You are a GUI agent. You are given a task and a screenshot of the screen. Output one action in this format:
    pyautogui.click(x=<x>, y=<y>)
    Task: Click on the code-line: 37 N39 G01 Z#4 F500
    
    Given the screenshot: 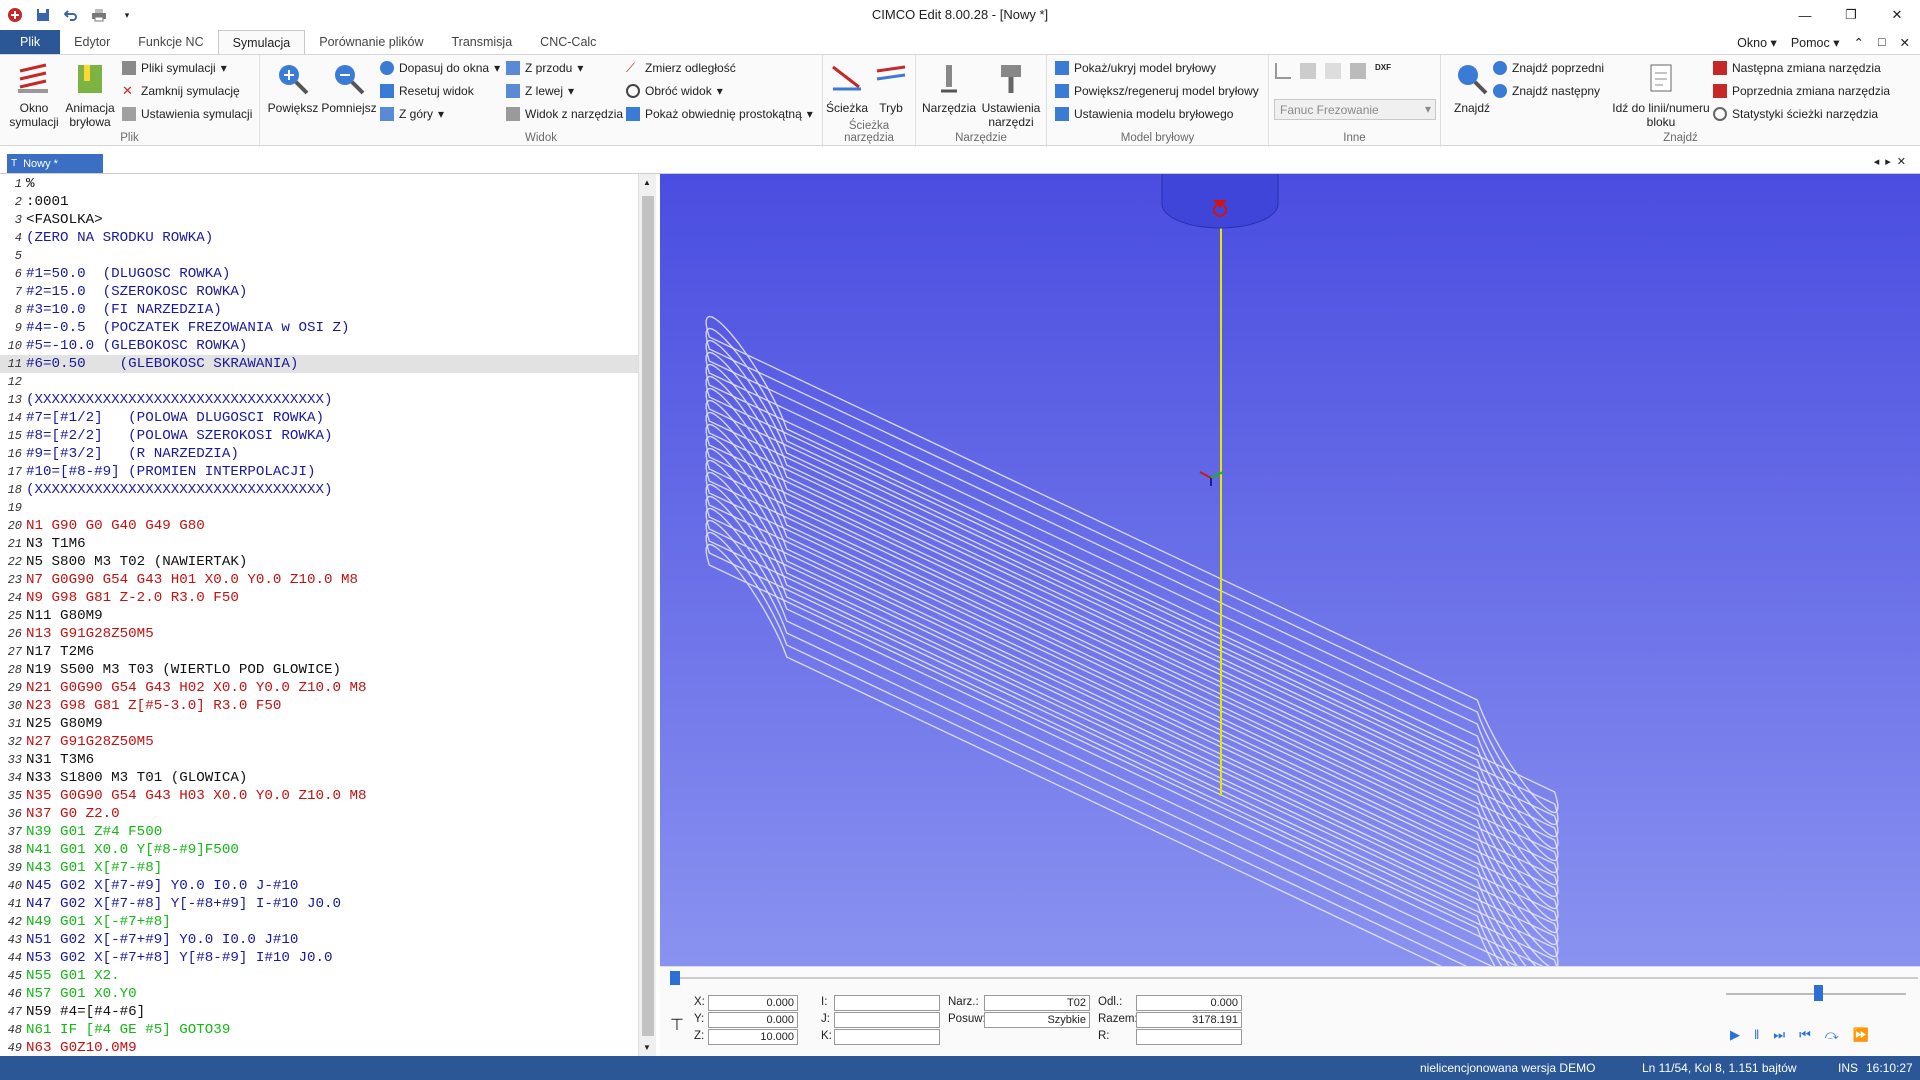 What is the action you would take?
    pyautogui.click(x=319, y=832)
    